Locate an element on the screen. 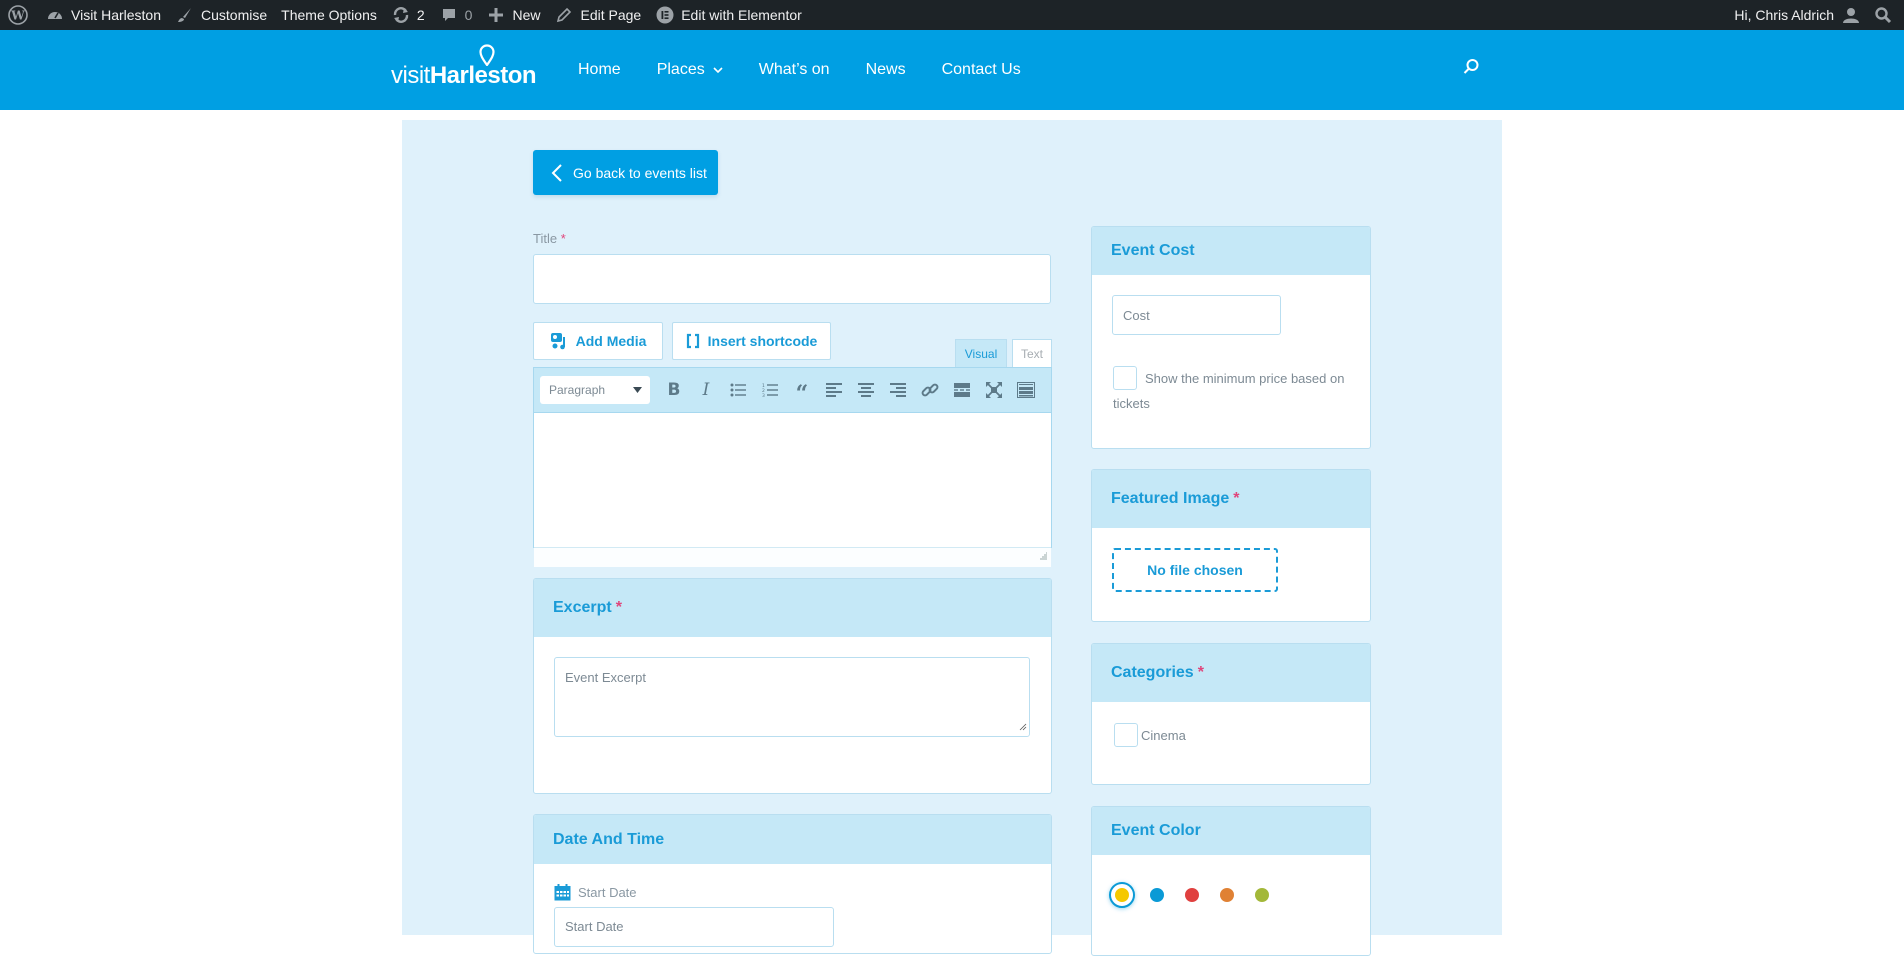  excerpt-placeholder: Event Excerpt is located at coordinates (605, 677).